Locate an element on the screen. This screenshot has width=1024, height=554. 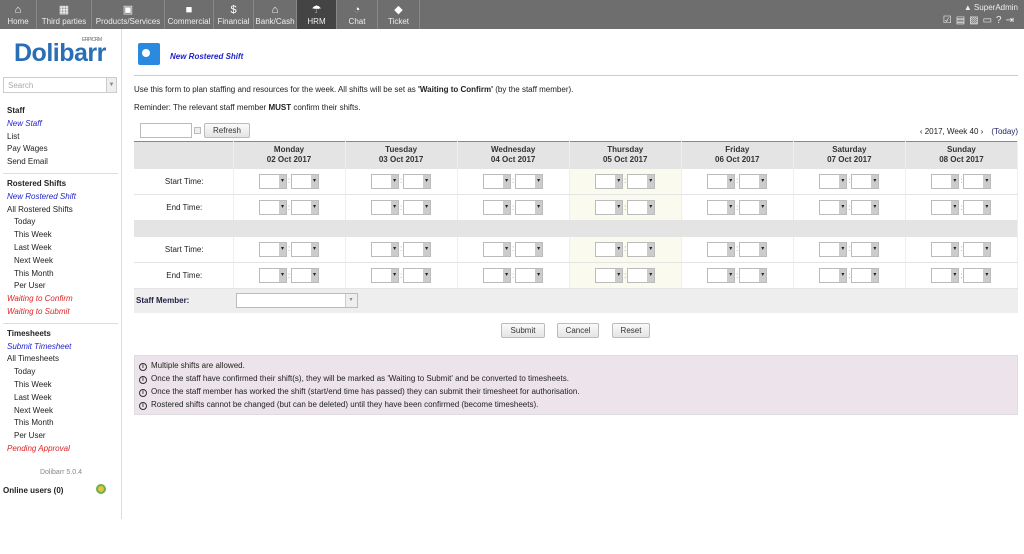
topmenu-chat: ◔ Chat is located at coordinates (357, 14).